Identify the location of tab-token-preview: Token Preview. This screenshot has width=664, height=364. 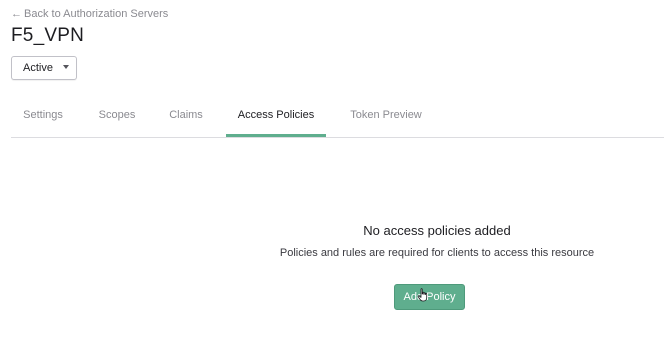
(386, 118).